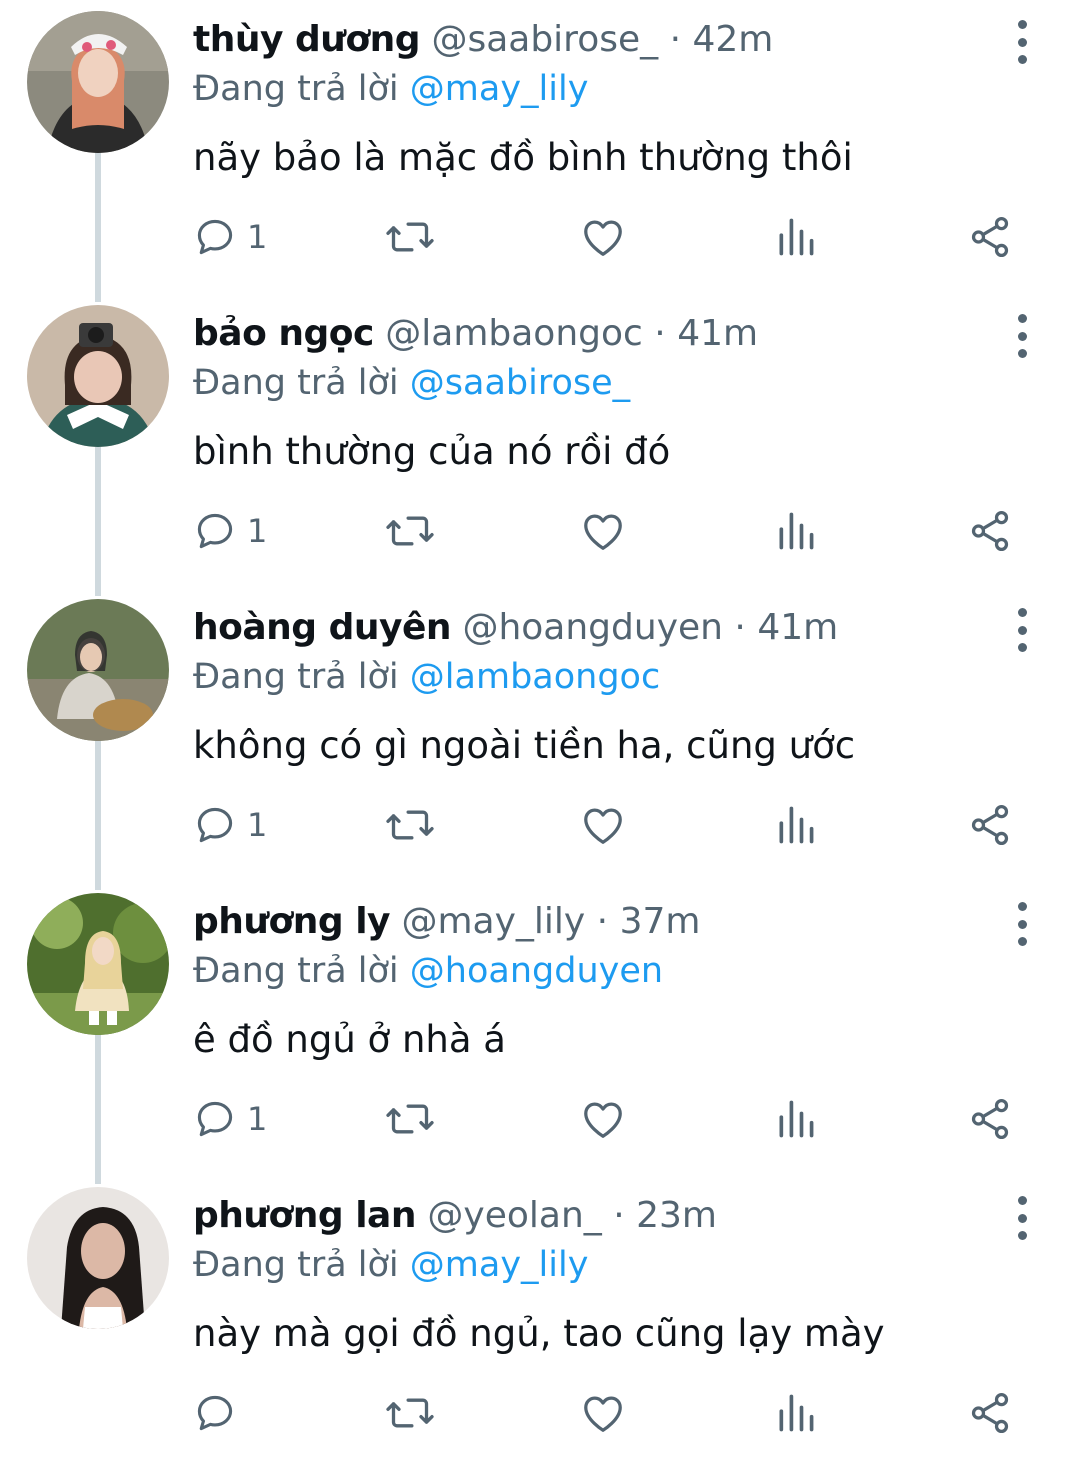 The height and width of the screenshot is (1470, 1080). I want to click on reply-button, so click(220, 1413).